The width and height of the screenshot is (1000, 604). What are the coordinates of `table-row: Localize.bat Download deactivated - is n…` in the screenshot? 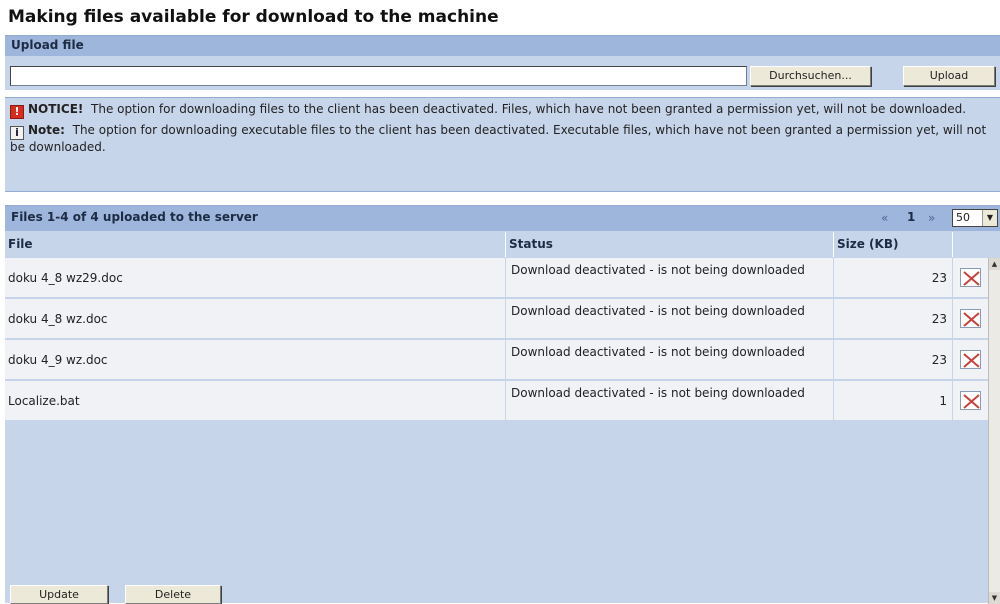 It's located at (496, 401).